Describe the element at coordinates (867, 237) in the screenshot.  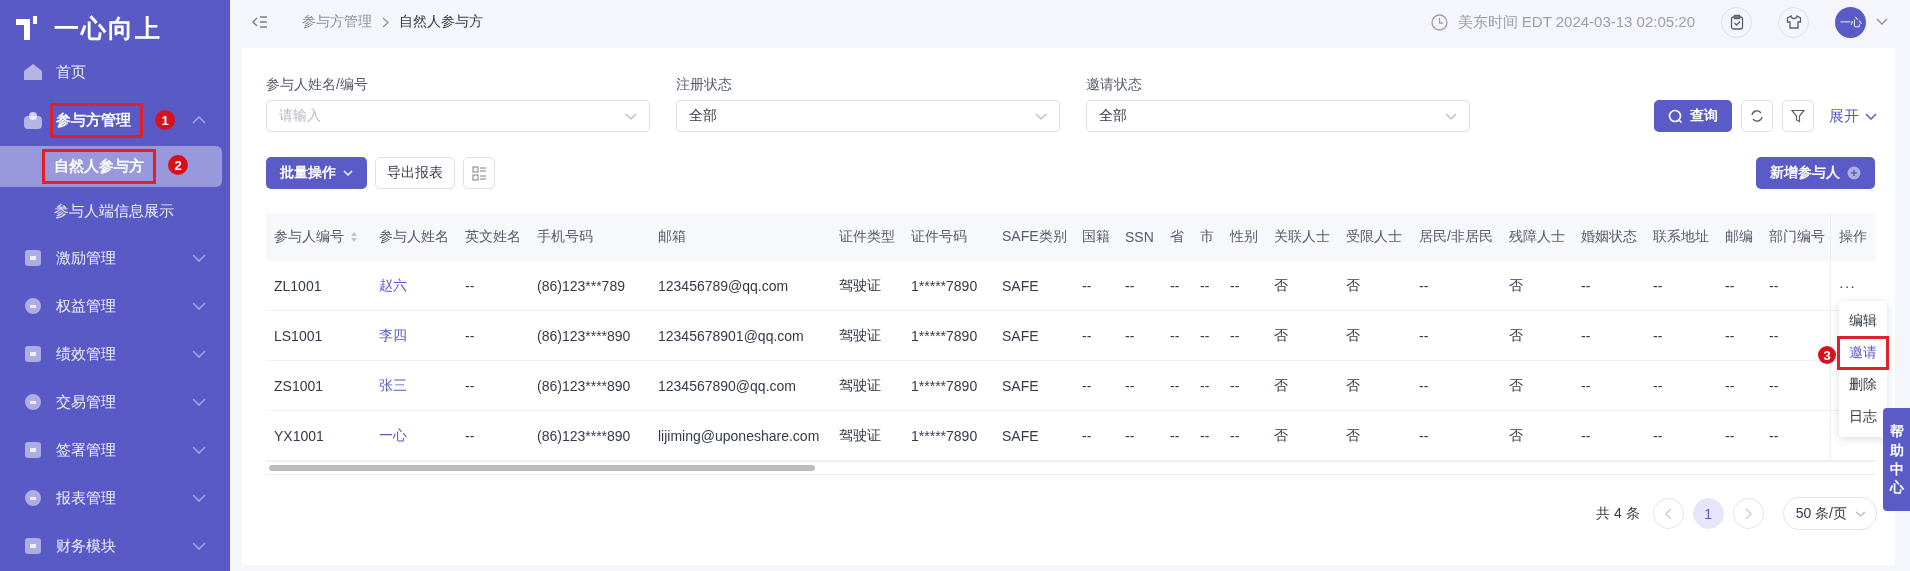
I see `column-header: 证件类型` at that location.